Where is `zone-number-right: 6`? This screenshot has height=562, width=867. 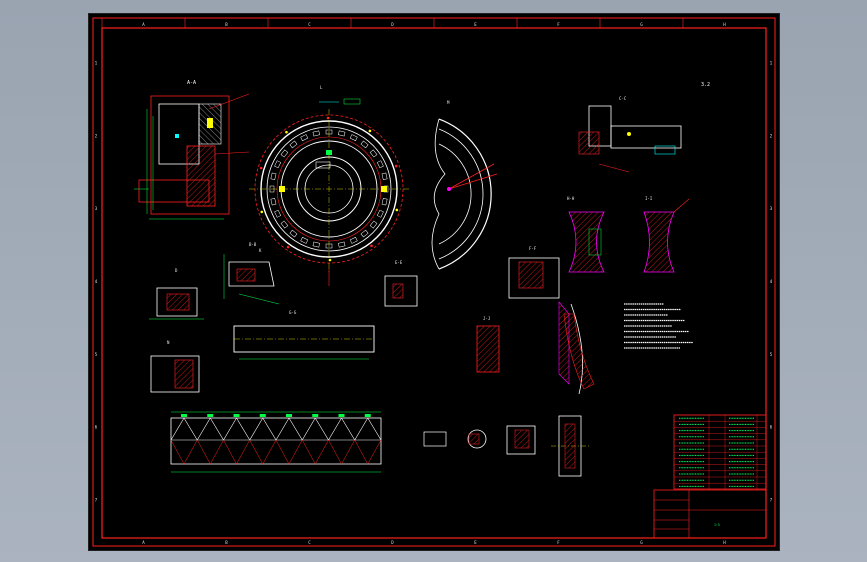 zone-number-right: 6 is located at coordinates (771, 427).